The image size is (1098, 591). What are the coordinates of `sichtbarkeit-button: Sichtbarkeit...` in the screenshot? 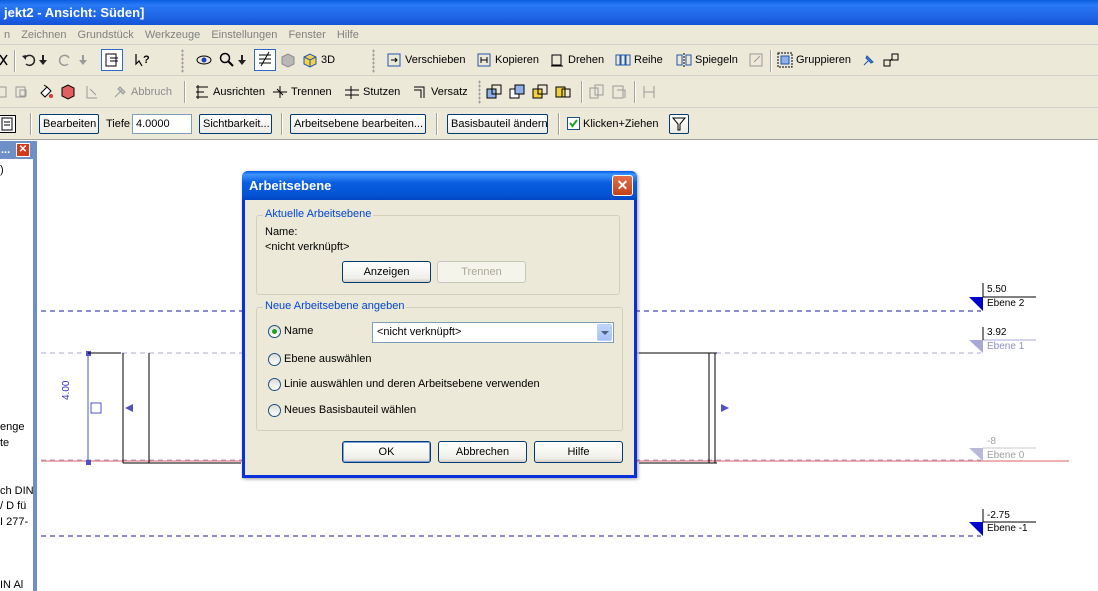 It's located at (235, 124).